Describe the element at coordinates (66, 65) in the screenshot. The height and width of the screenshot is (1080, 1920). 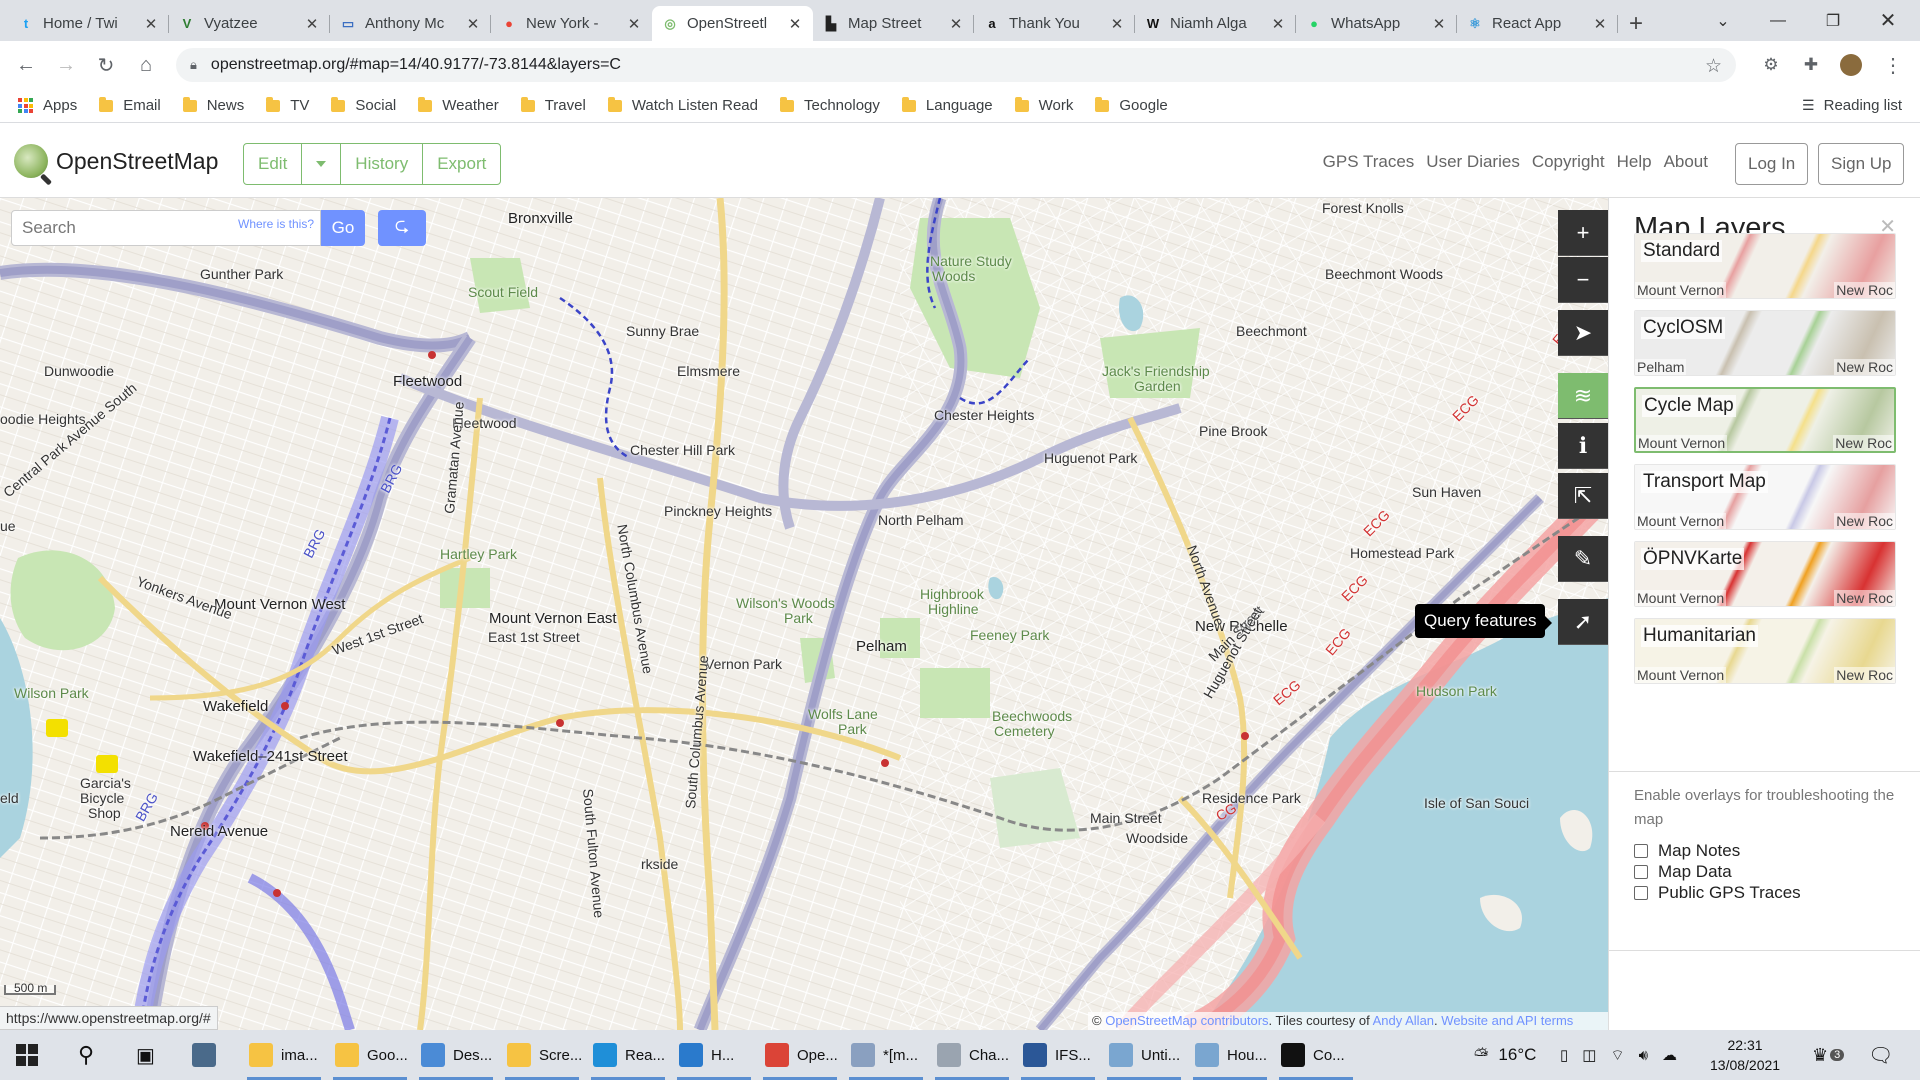
I see `forward-arrow-icon: →` at that location.